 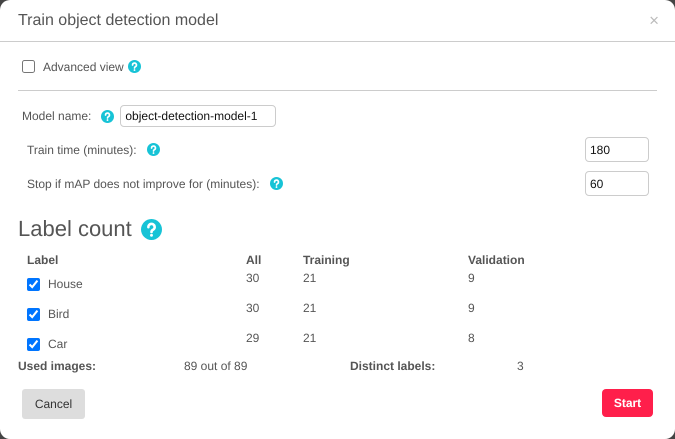 I want to click on advanced-view-label: Advanced view, so click(x=83, y=67).